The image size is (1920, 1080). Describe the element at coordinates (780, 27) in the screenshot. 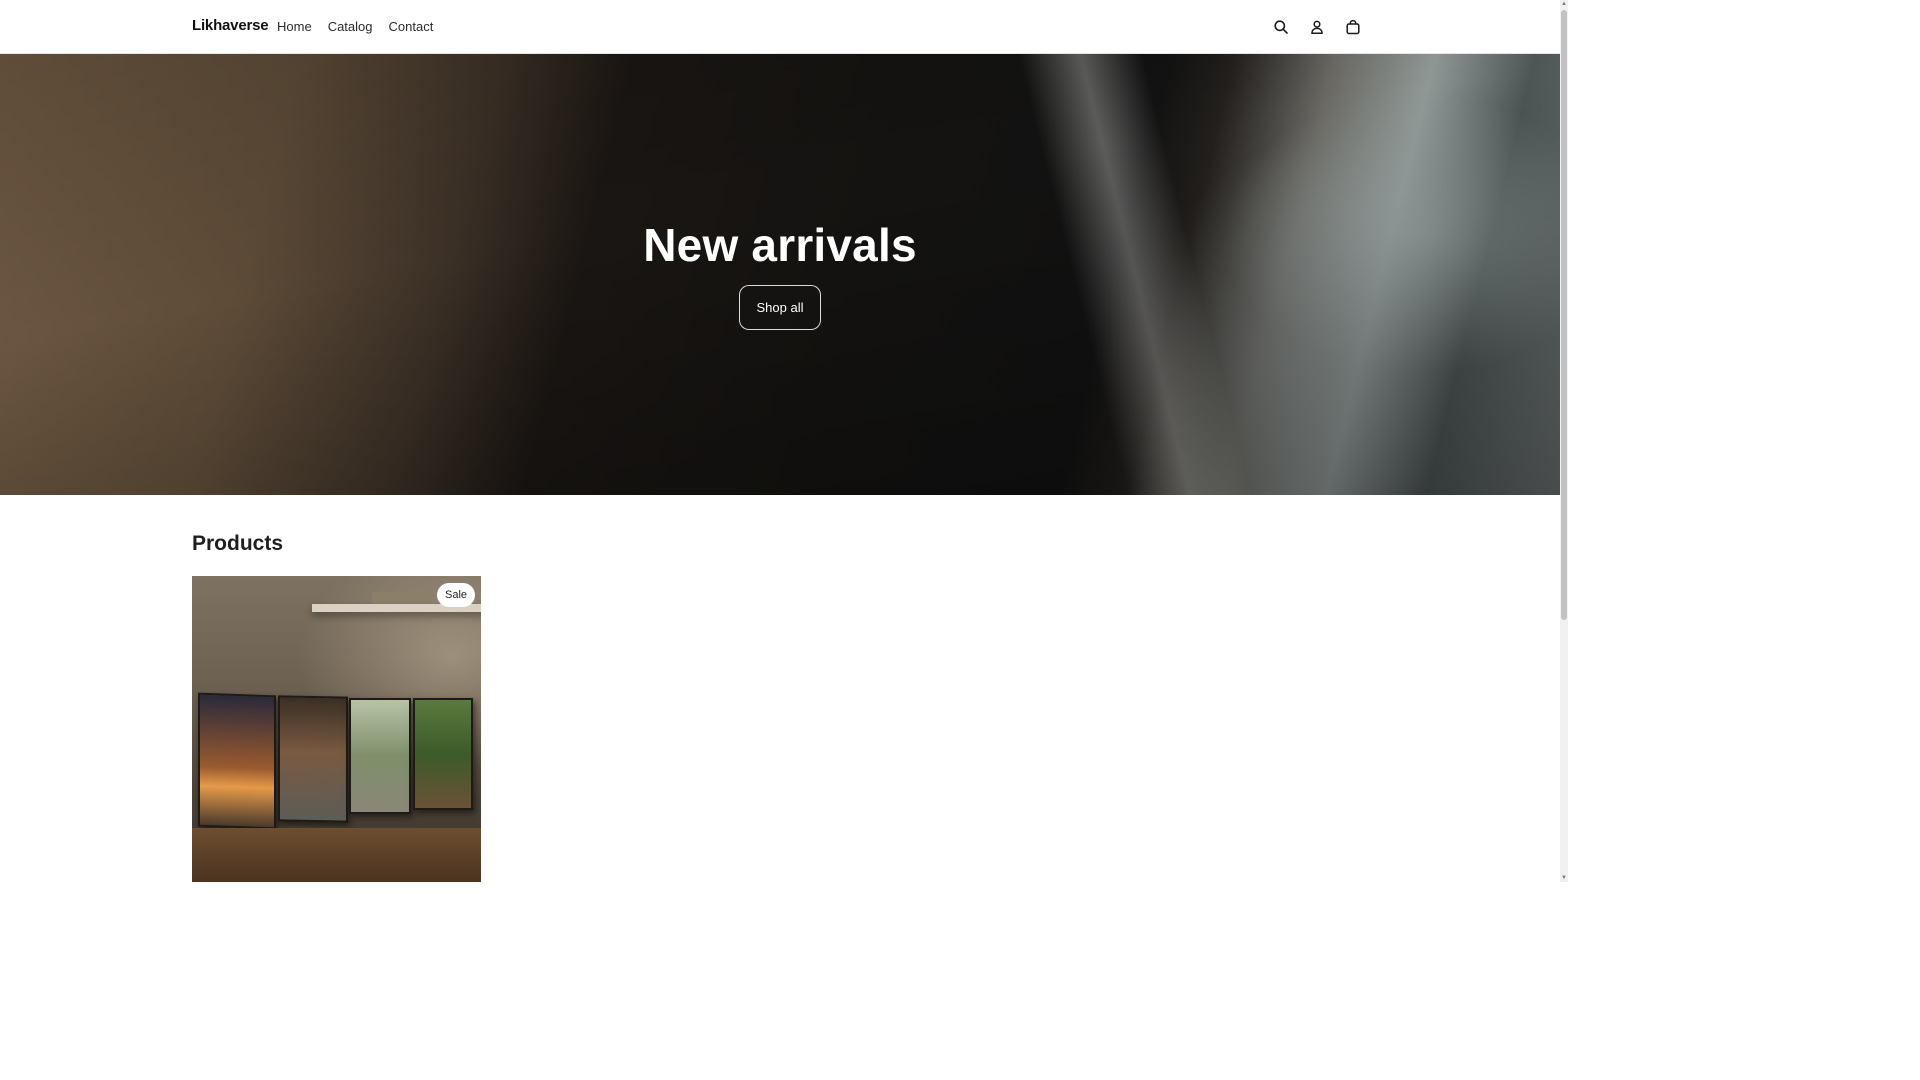

I see `site-header: Likhaverse Home Catalog Contact` at that location.